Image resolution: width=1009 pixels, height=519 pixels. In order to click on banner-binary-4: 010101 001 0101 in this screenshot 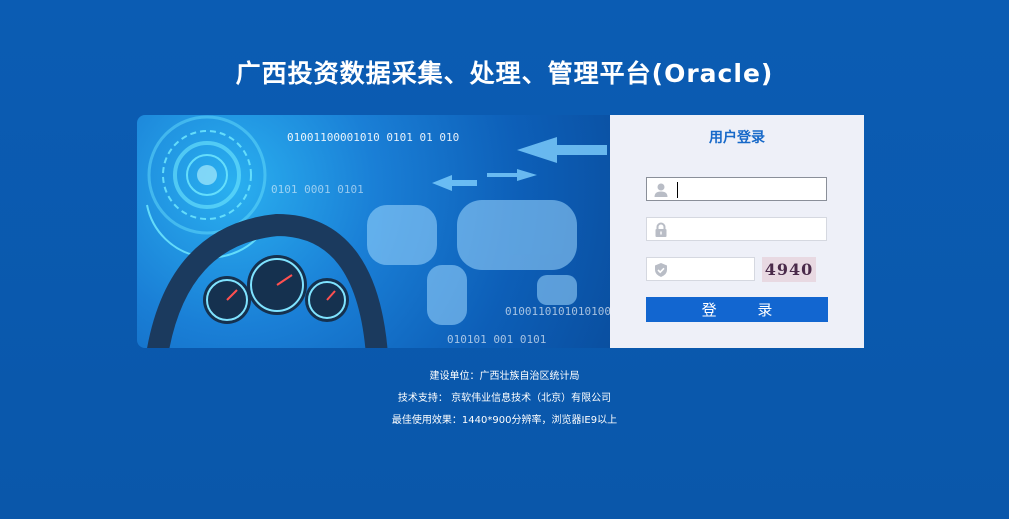, I will do `click(496, 339)`.